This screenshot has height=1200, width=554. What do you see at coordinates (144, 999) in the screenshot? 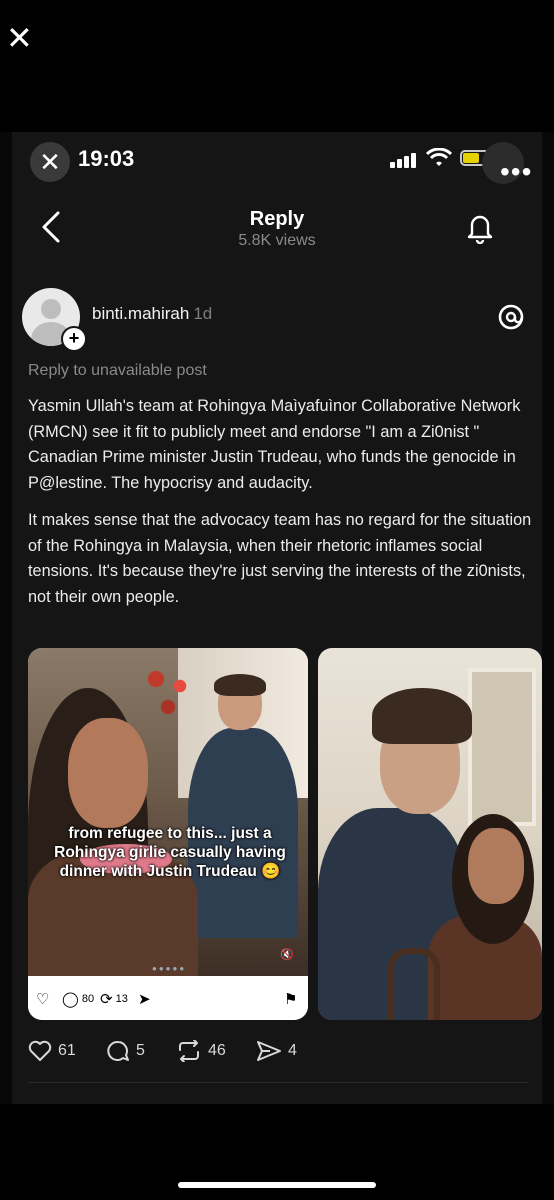
I see `mini-share-icon: ➤` at bounding box center [144, 999].